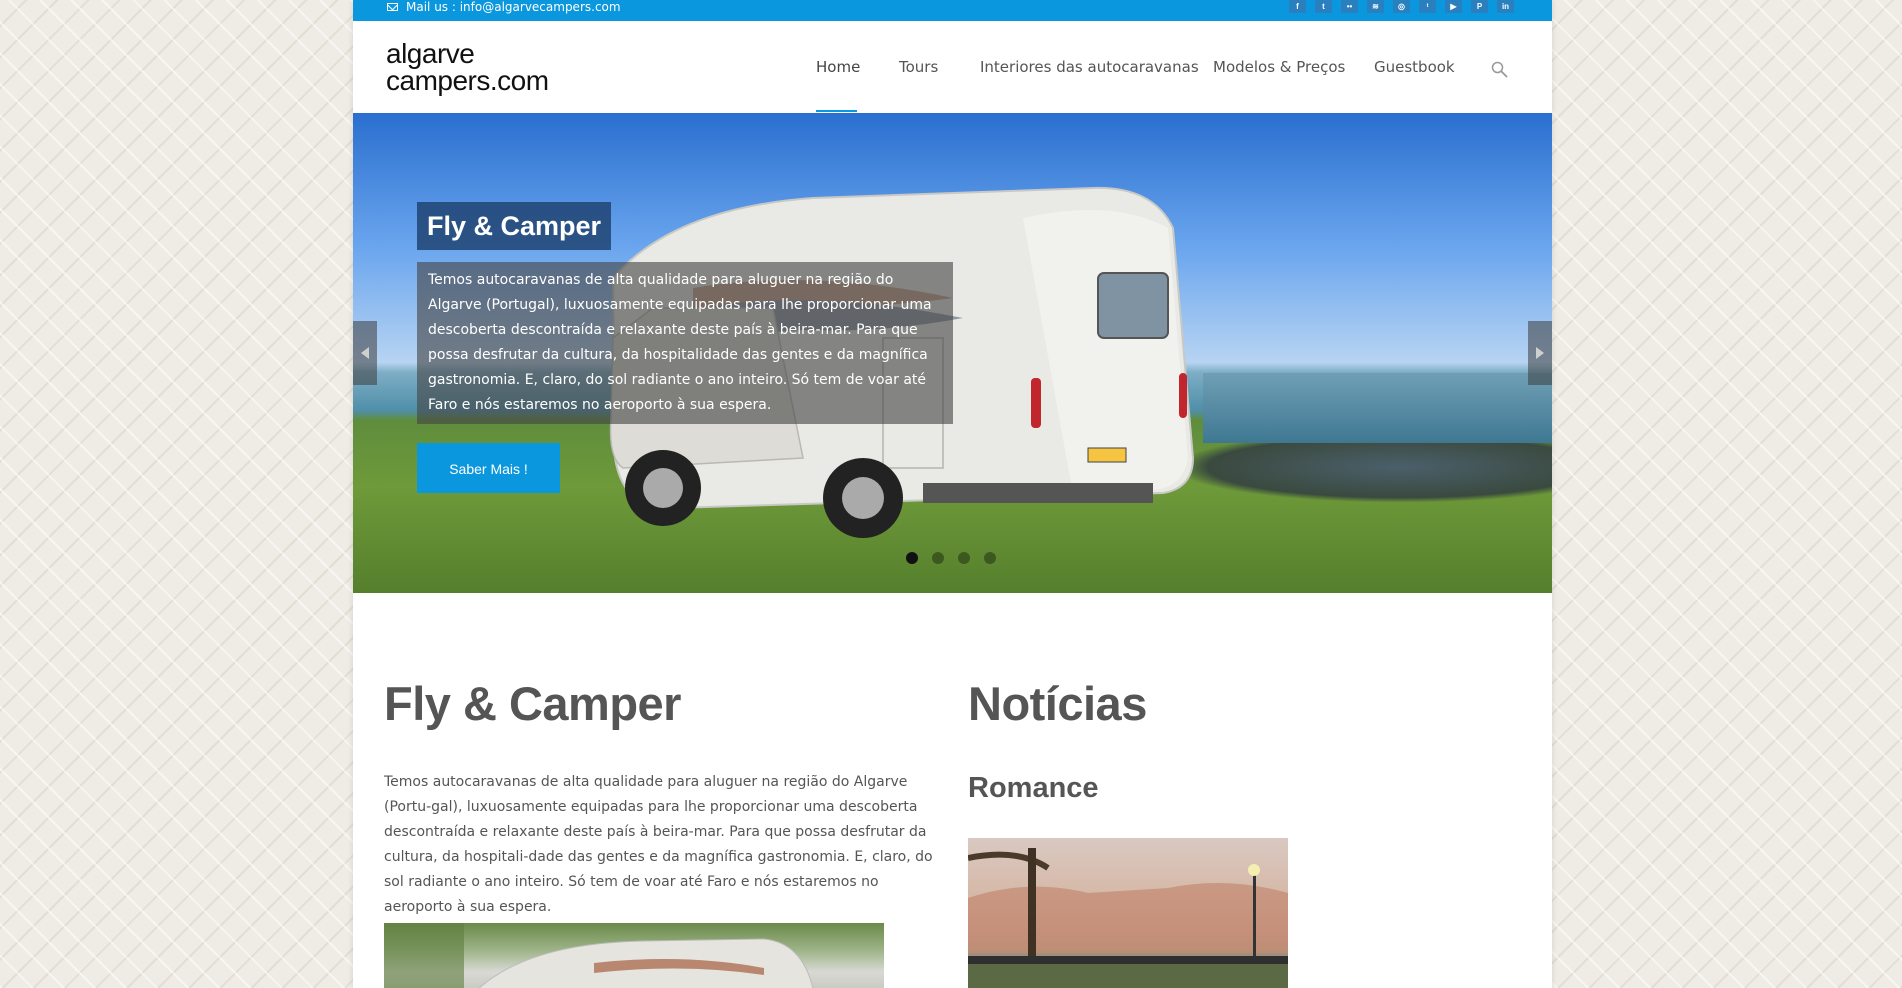  I want to click on lisbon-photo-art, so click(1128, 918).